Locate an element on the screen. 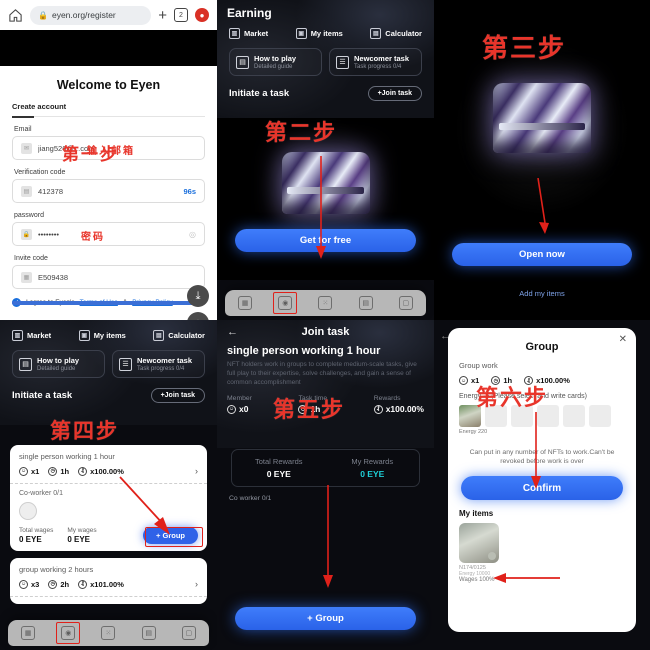 The image size is (650, 650). tab-create-account: Create account is located at coordinates (108, 110).